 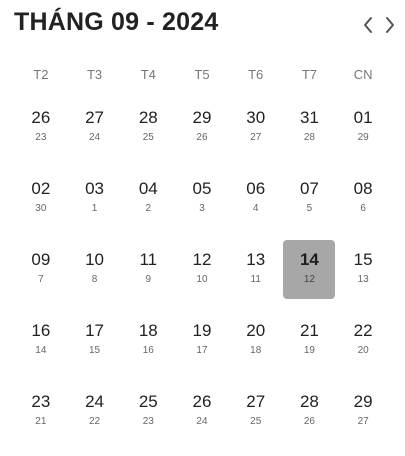 What do you see at coordinates (41, 421) in the screenshot?
I see `lunar-day: 21` at bounding box center [41, 421].